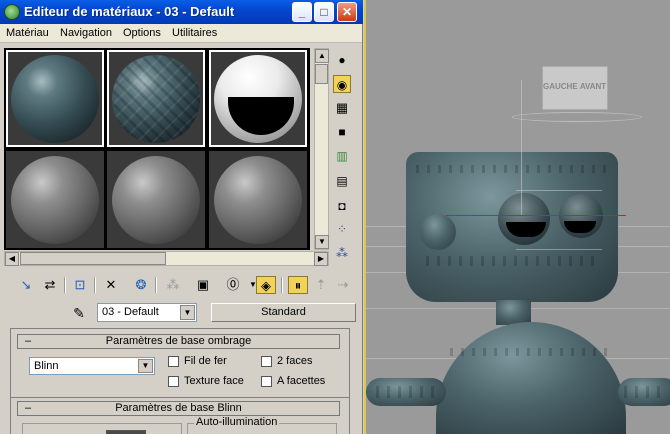 The width and height of the screenshot is (670, 434). Describe the element at coordinates (302, 12) in the screenshot. I see `minimize-button: _` at that location.